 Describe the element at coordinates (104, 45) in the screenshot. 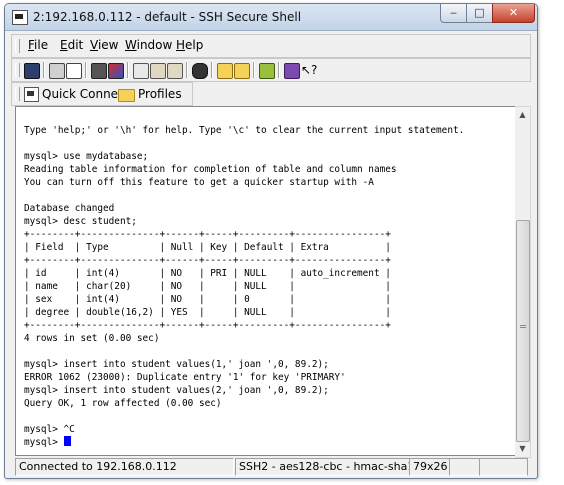

I see `menu-view: View` at that location.